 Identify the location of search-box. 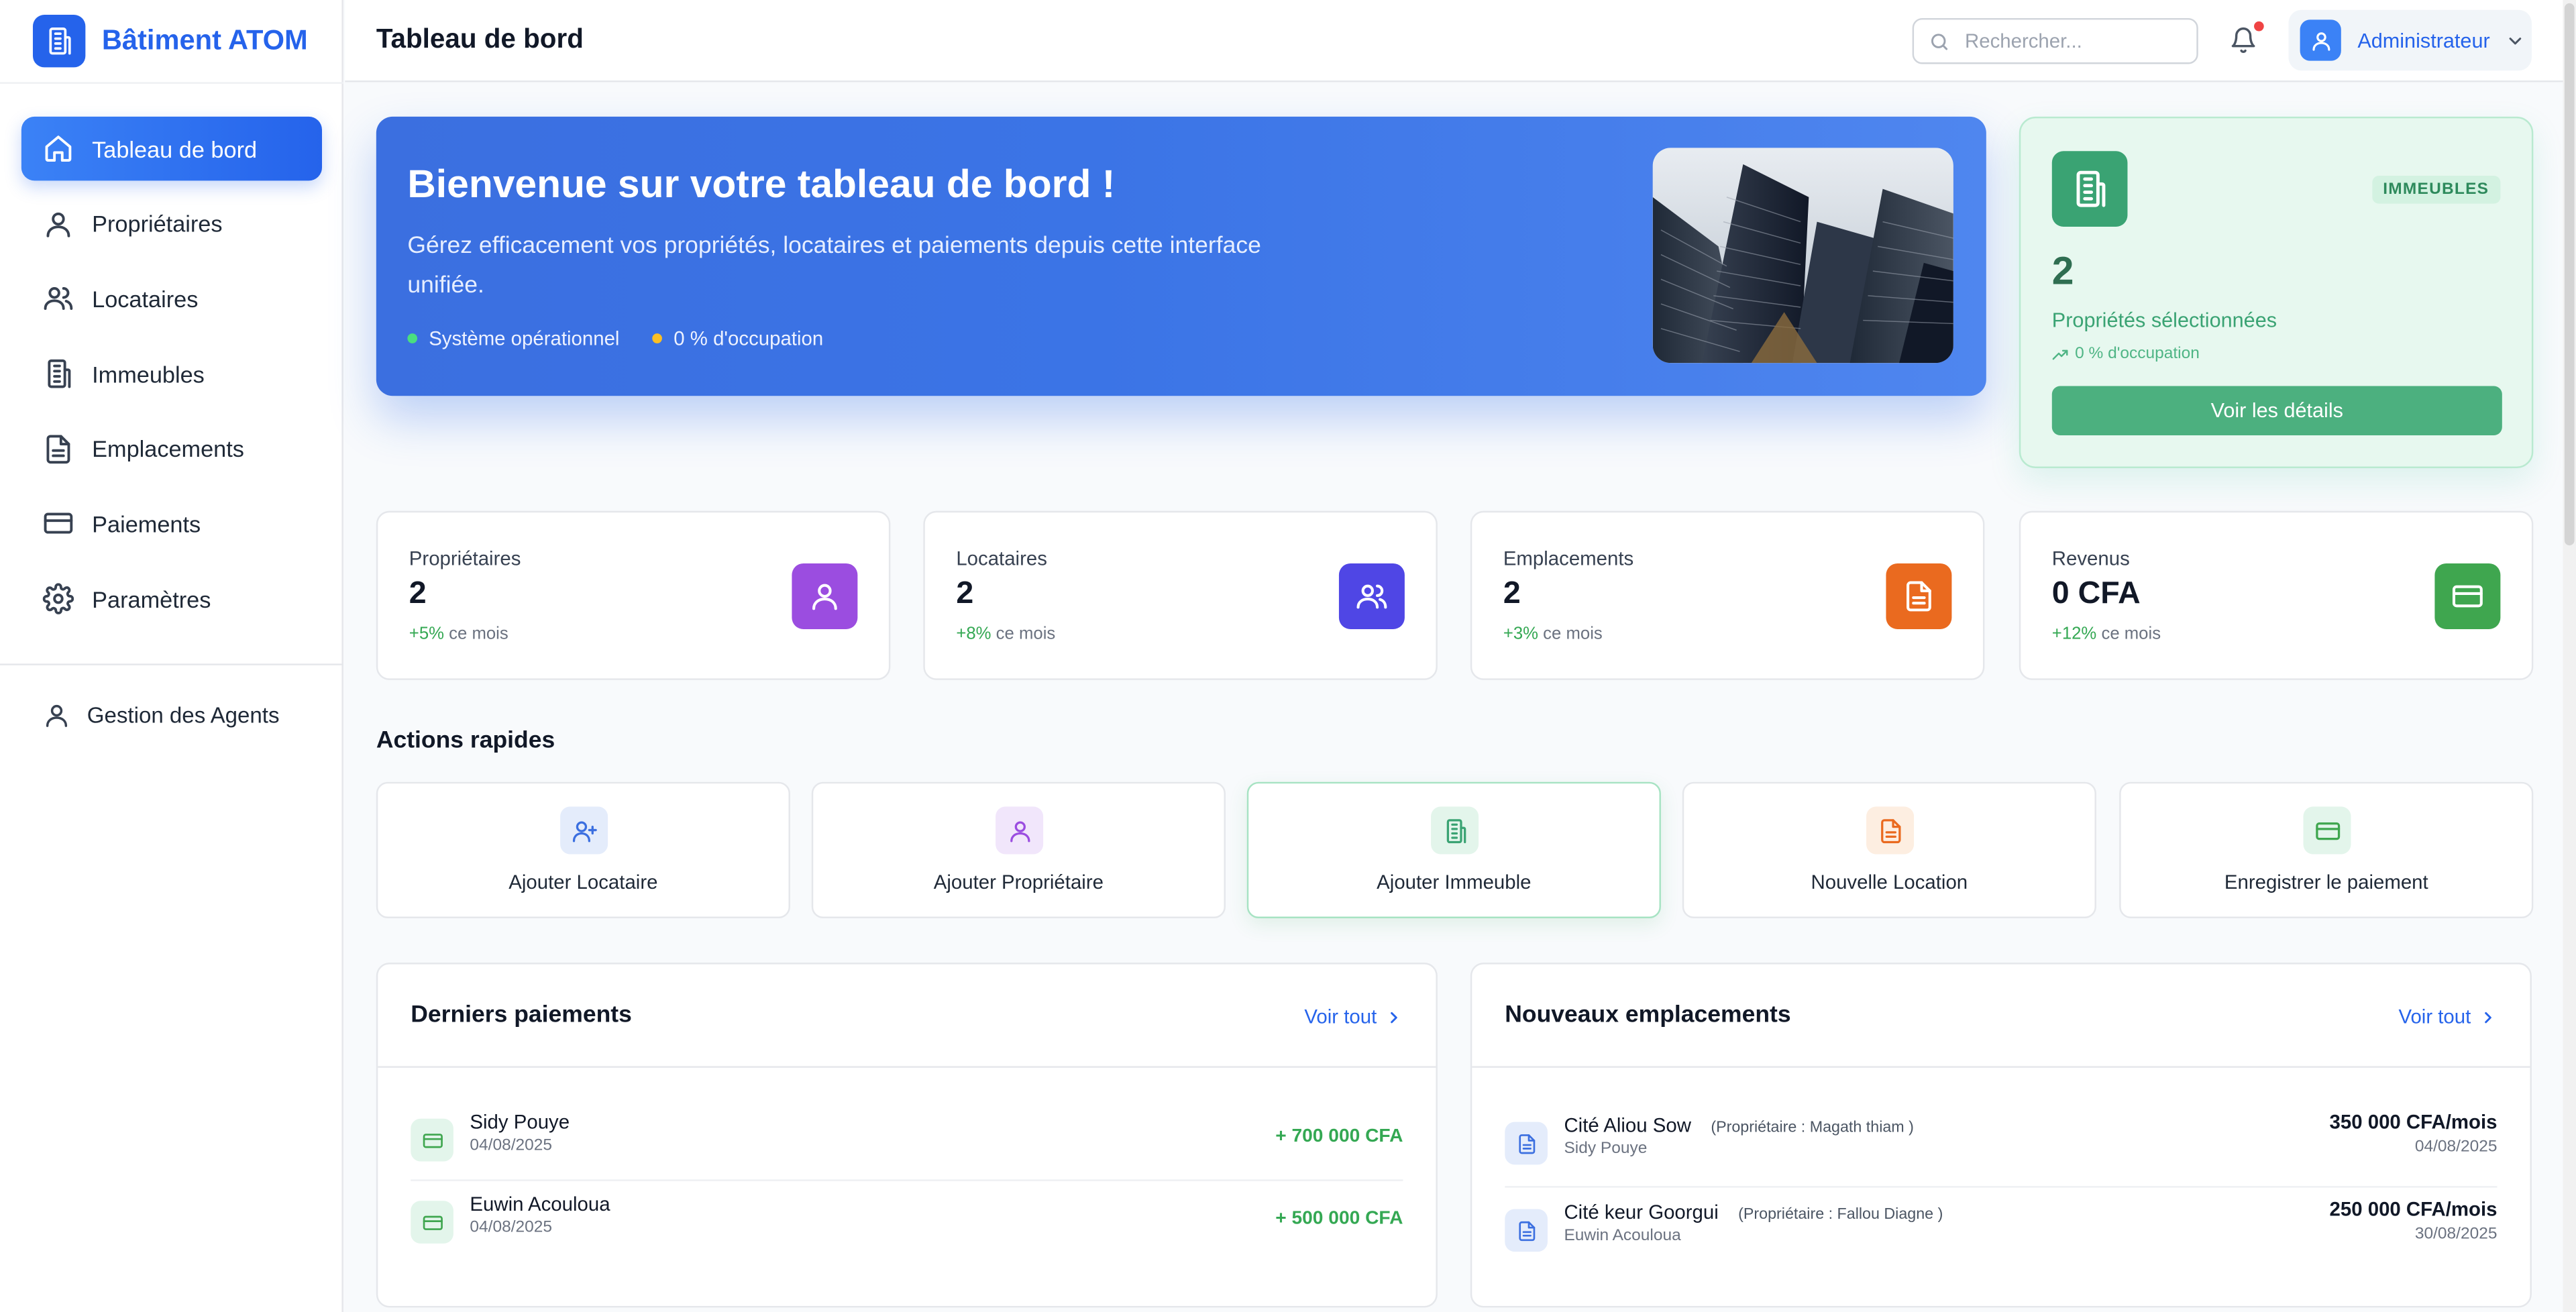
(2055, 40).